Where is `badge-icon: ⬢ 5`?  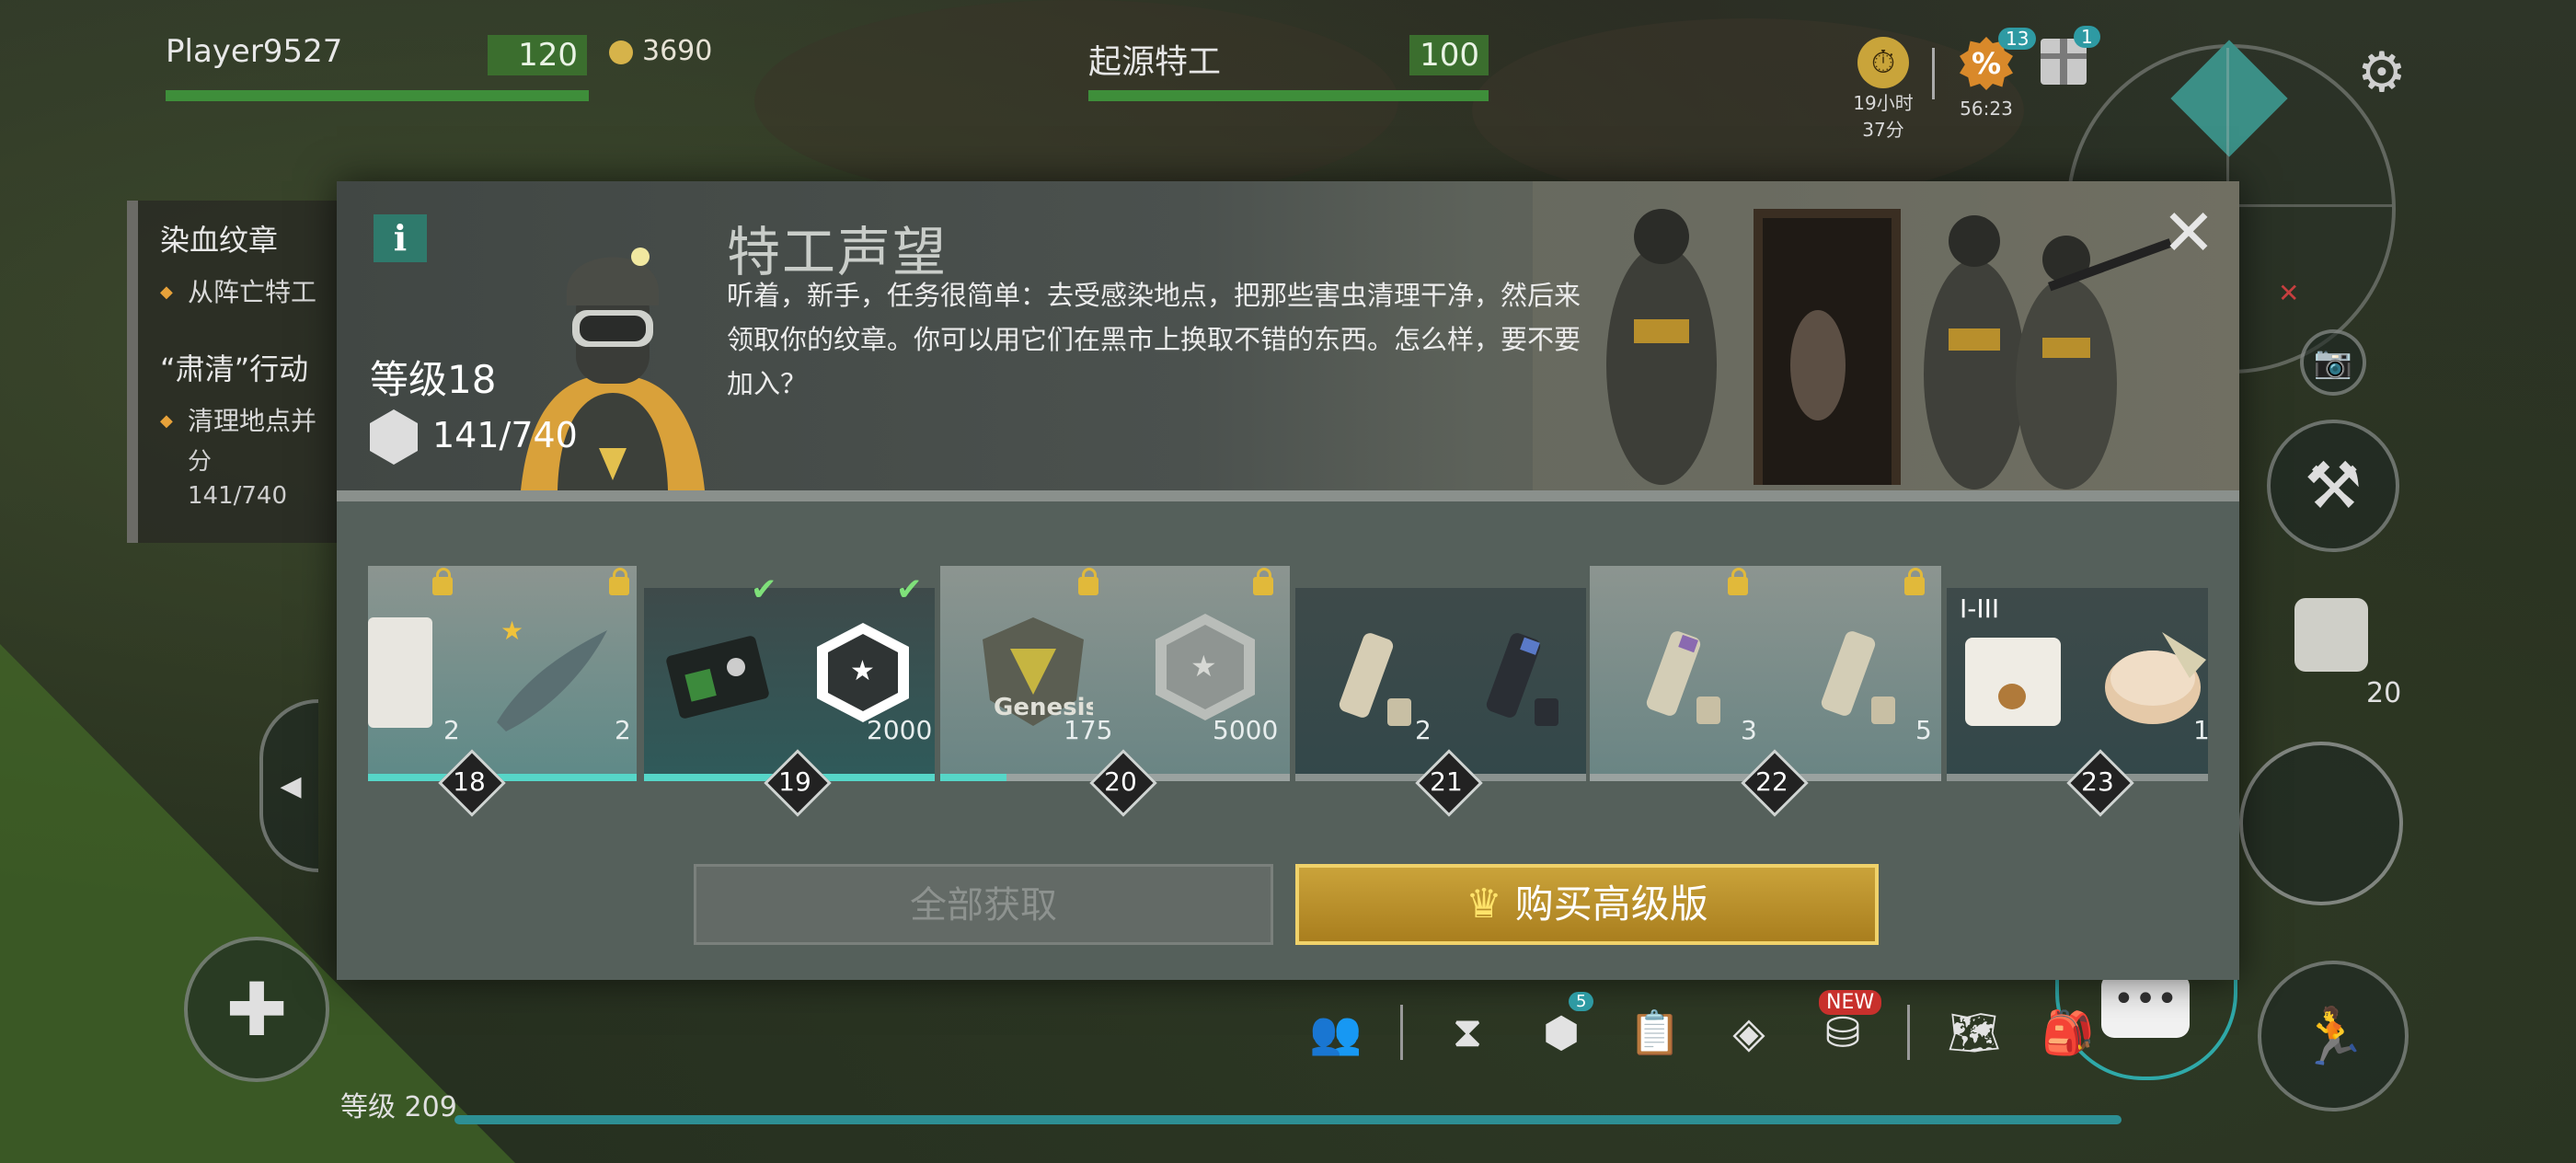
badge-icon: ⬢ 5 is located at coordinates (1563, 1027).